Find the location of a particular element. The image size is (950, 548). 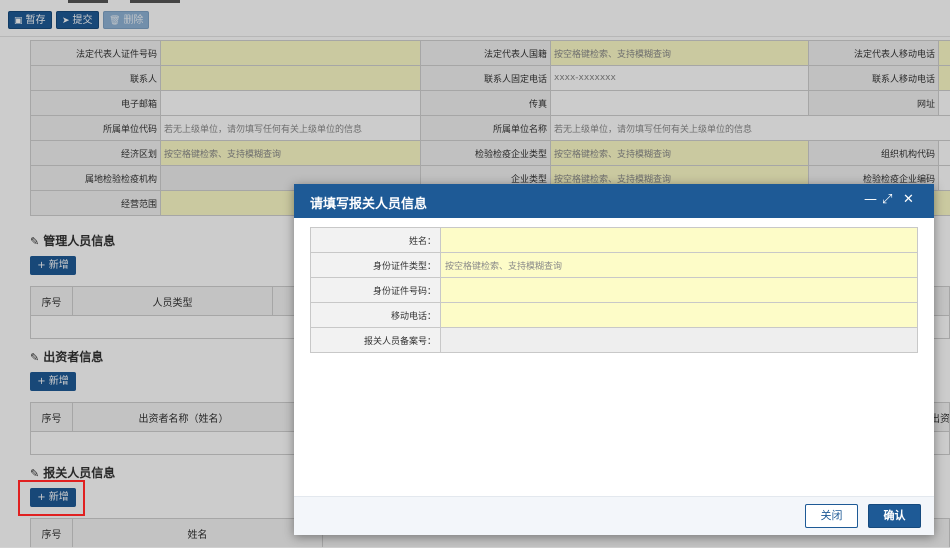

field-label: 身份证件类型： is located at coordinates (376, 265).